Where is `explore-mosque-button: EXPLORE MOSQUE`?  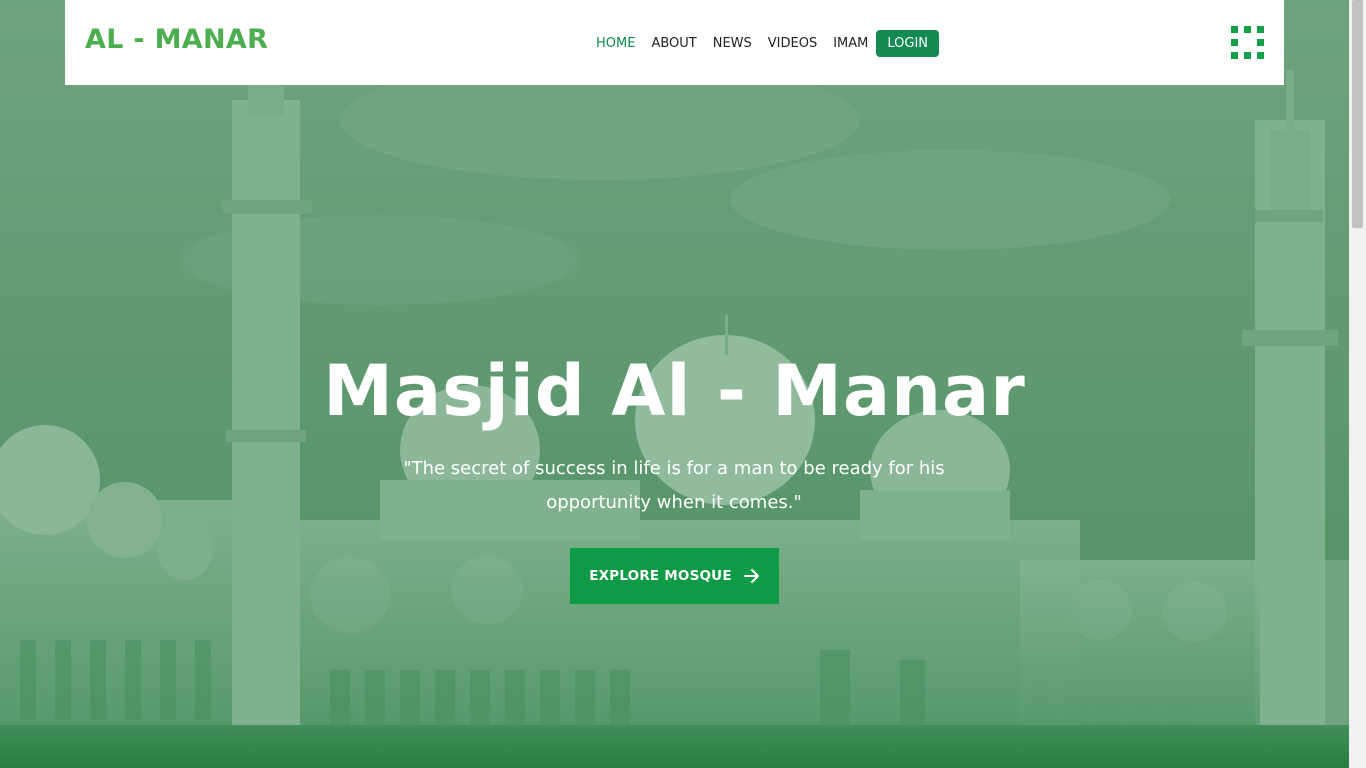
explore-mosque-button: EXPLORE MOSQUE is located at coordinates (674, 576).